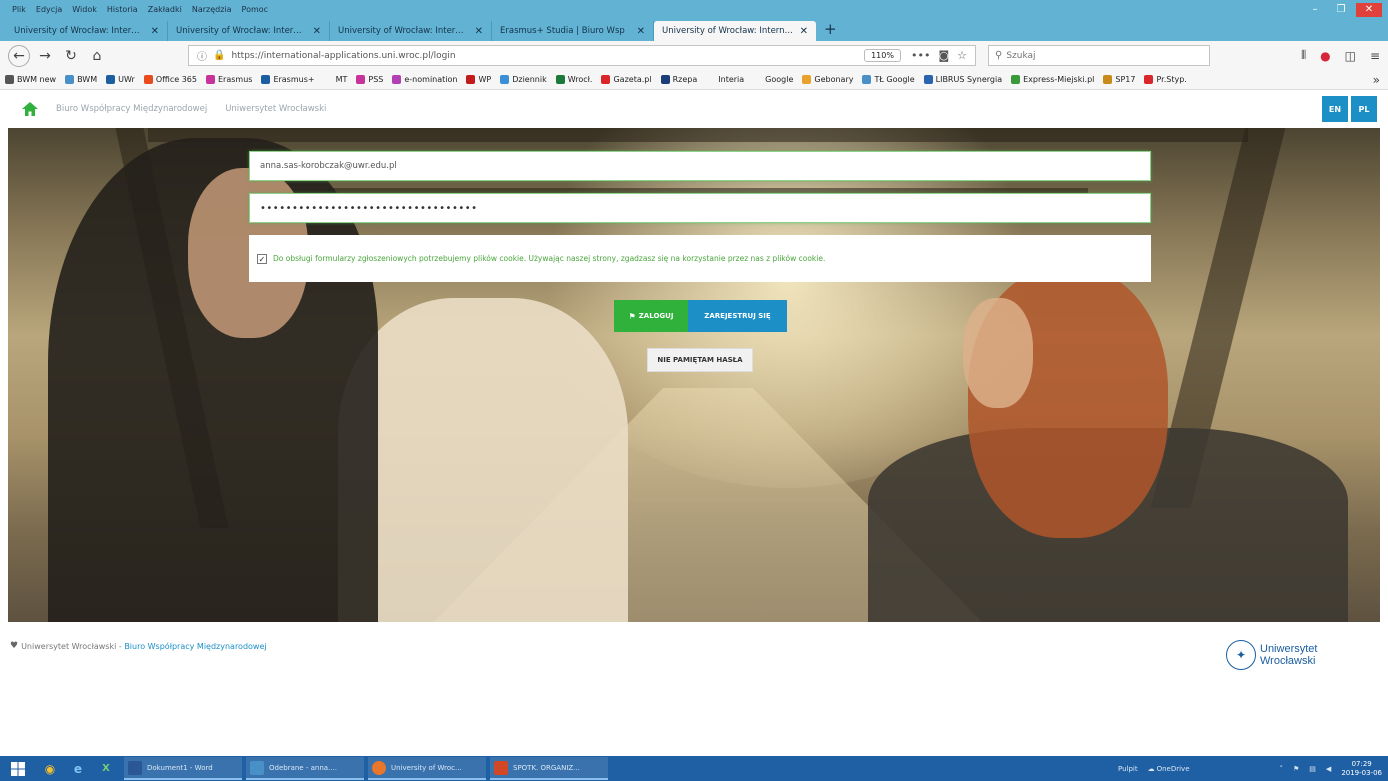  I want to click on new-tab-button: +, so click(830, 30).